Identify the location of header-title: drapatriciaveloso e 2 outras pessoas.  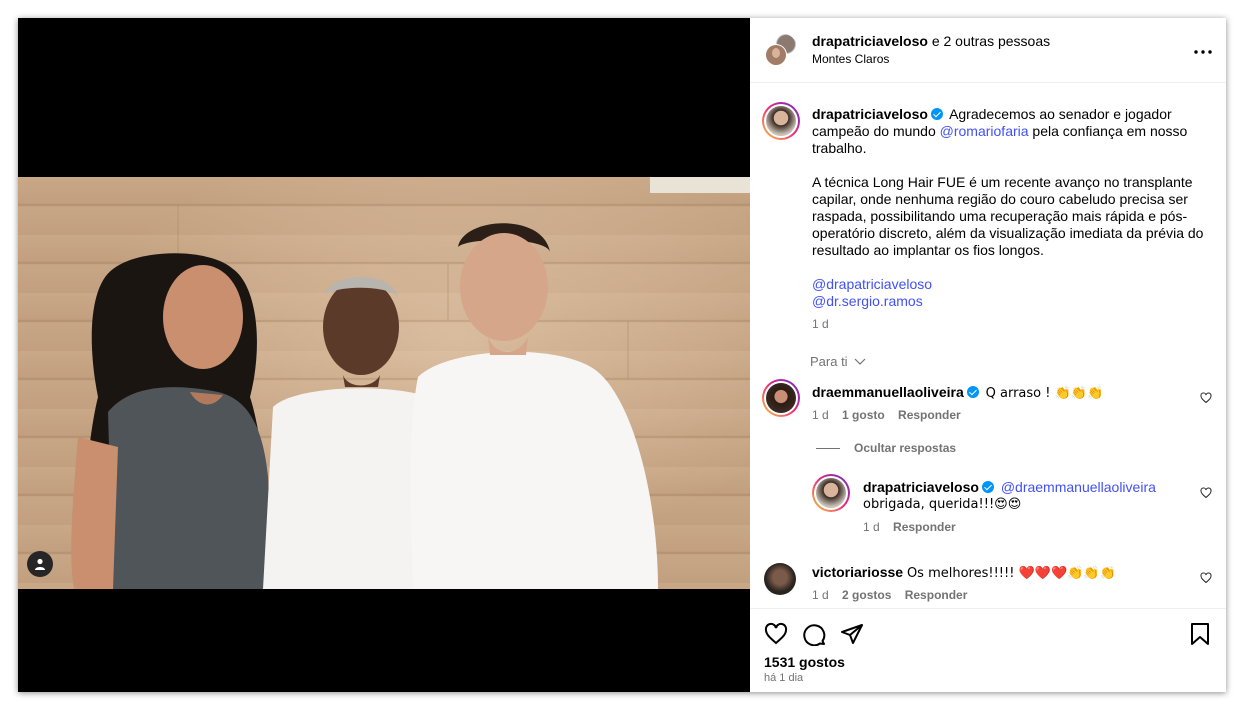
(931, 41).